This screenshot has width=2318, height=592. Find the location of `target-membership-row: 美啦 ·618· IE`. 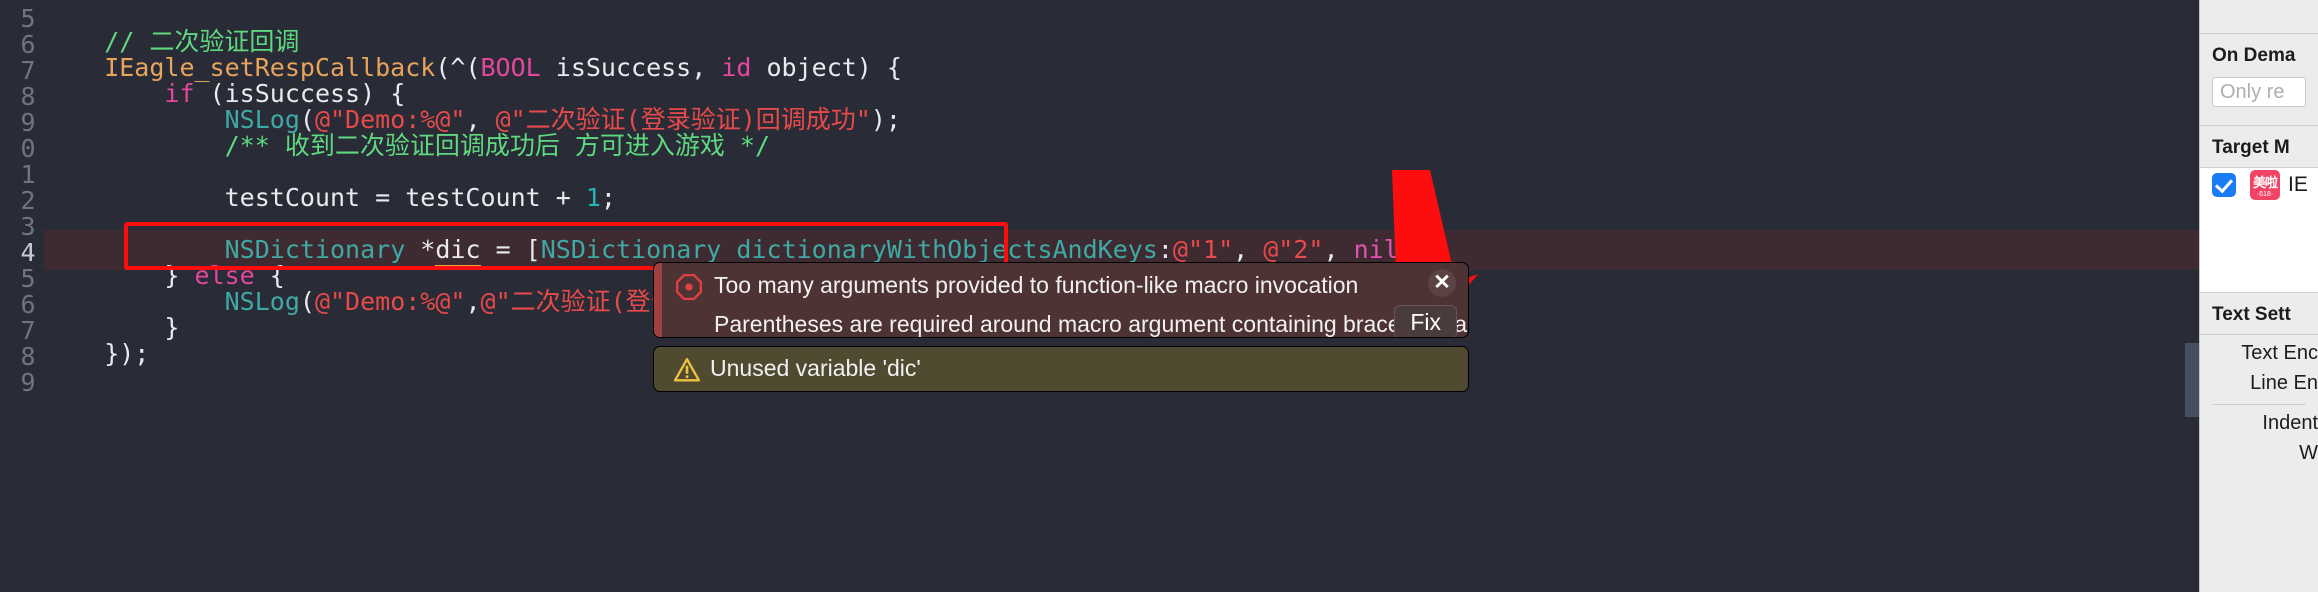

target-membership-row: 美啦 ·618· IE is located at coordinates (2259, 185).